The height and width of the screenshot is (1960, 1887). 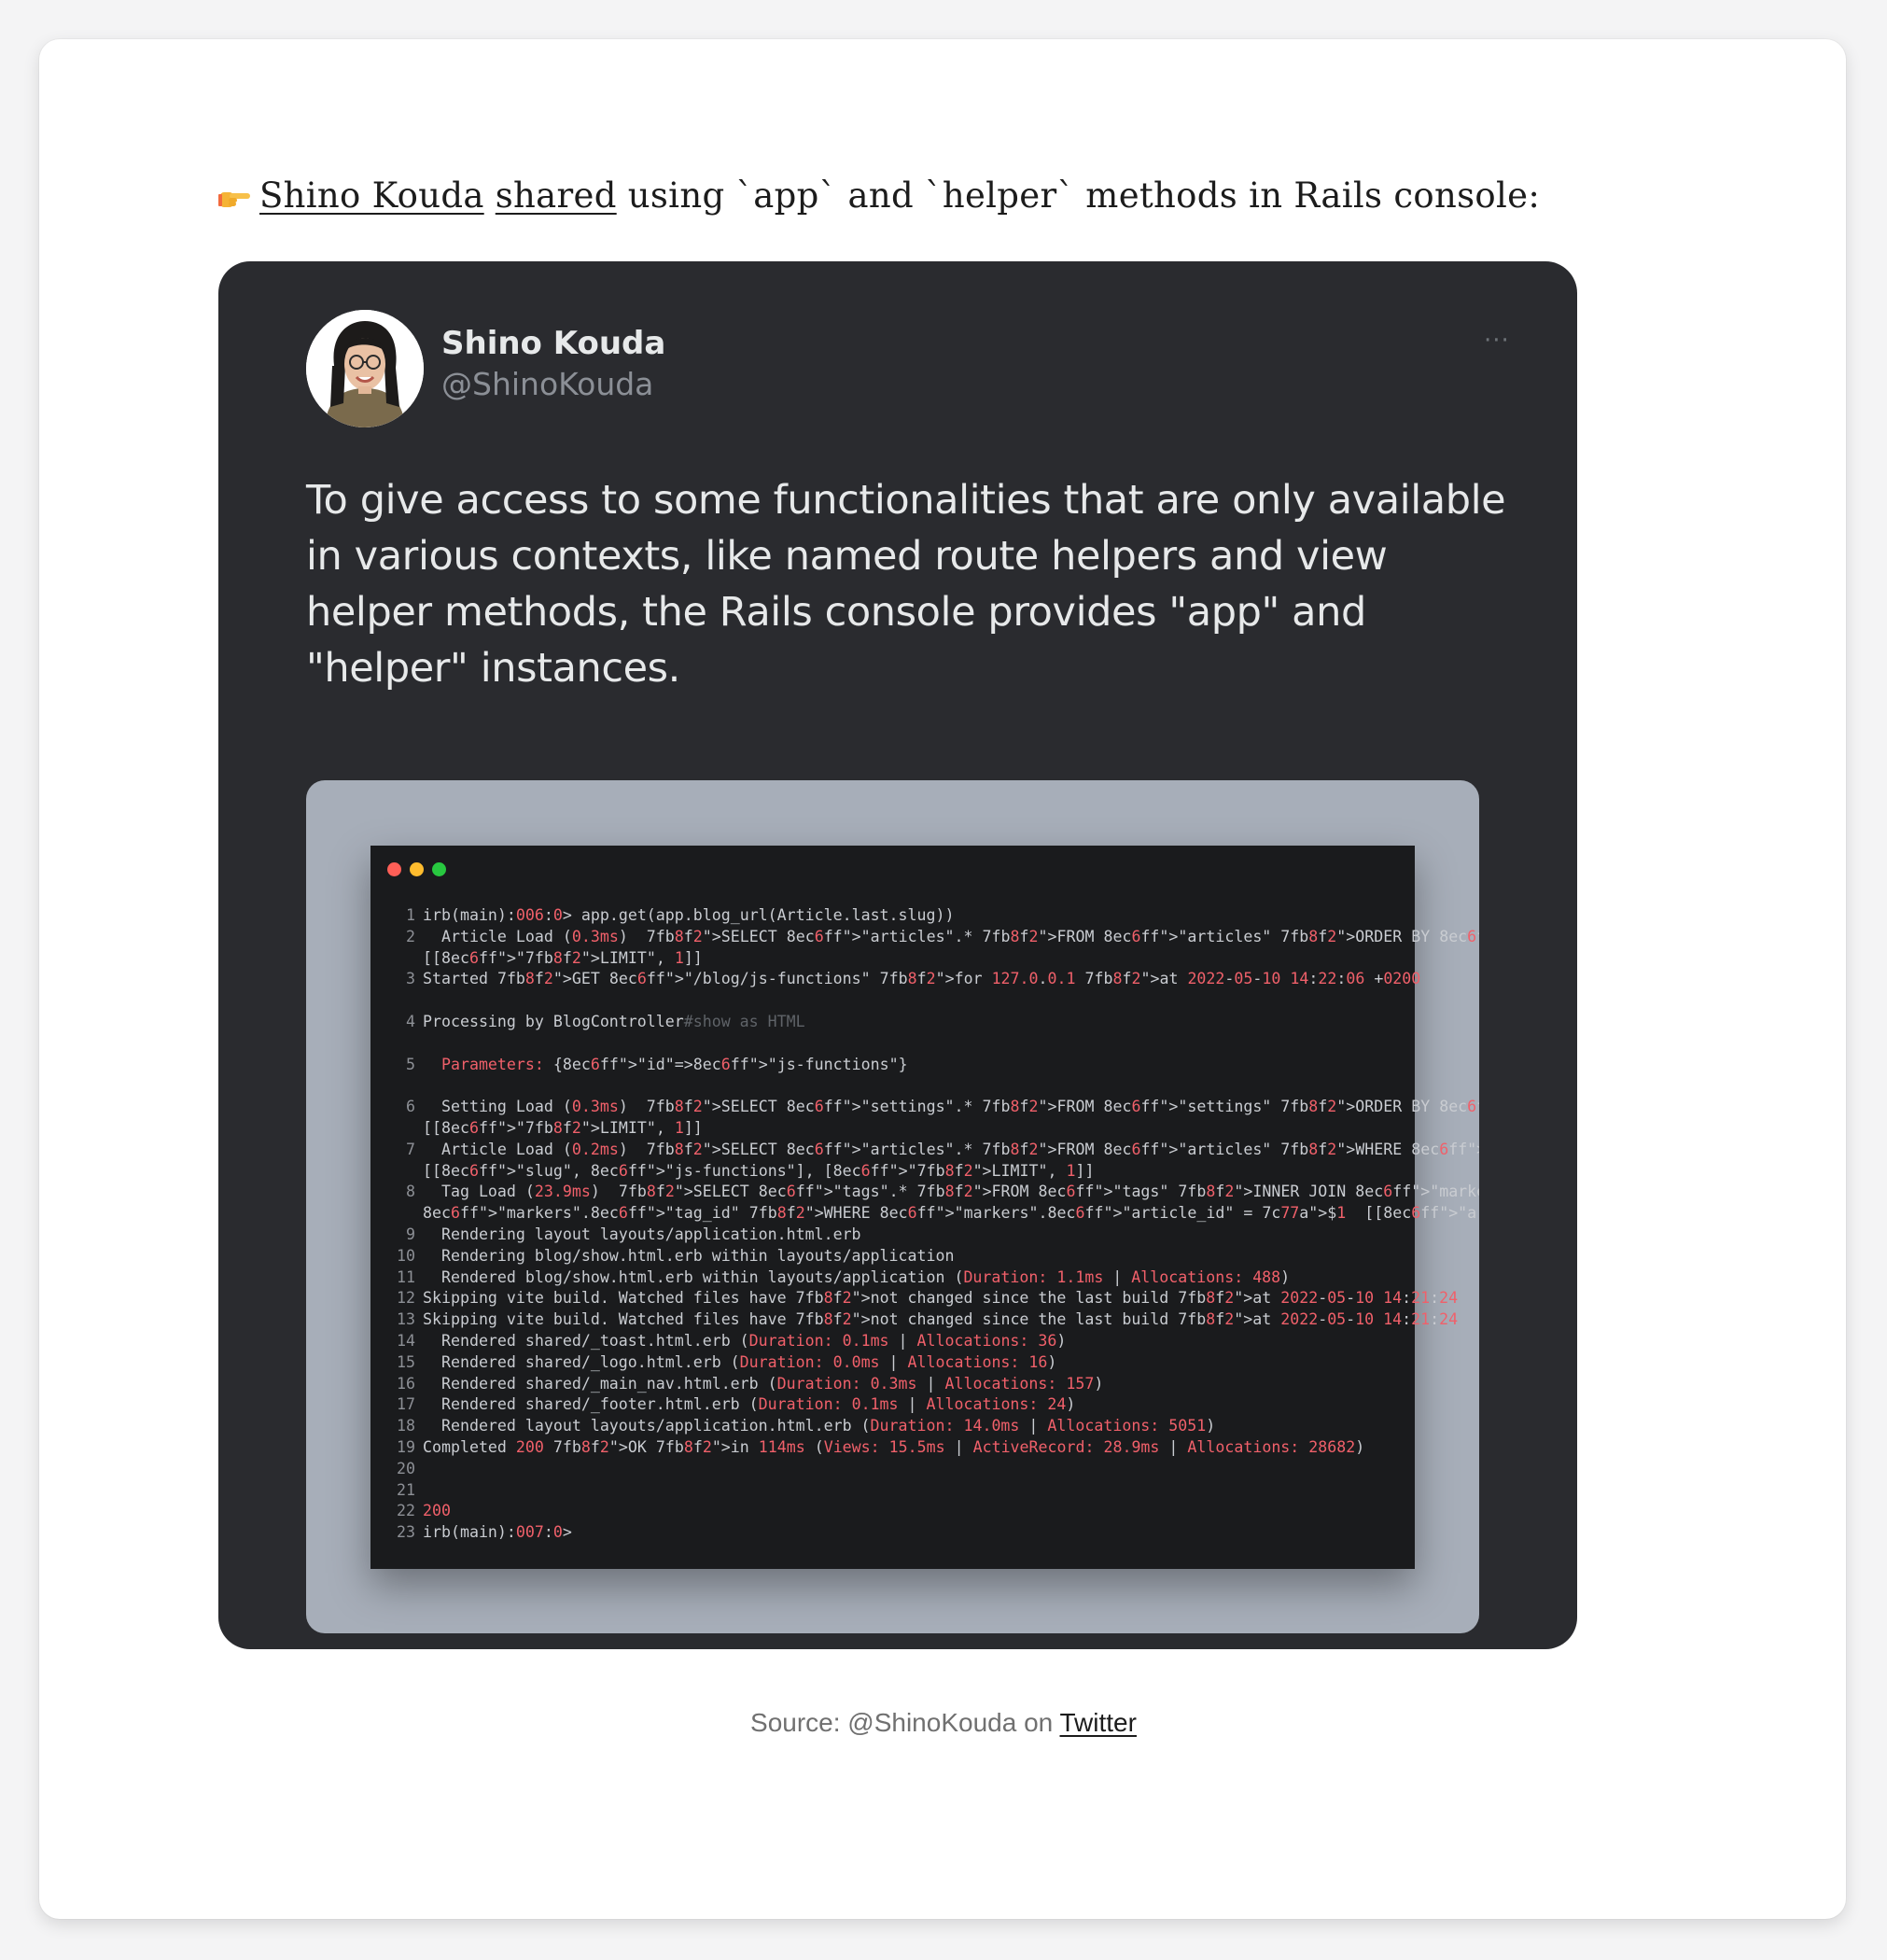 I want to click on line-number: 13, so click(x=406, y=1319).